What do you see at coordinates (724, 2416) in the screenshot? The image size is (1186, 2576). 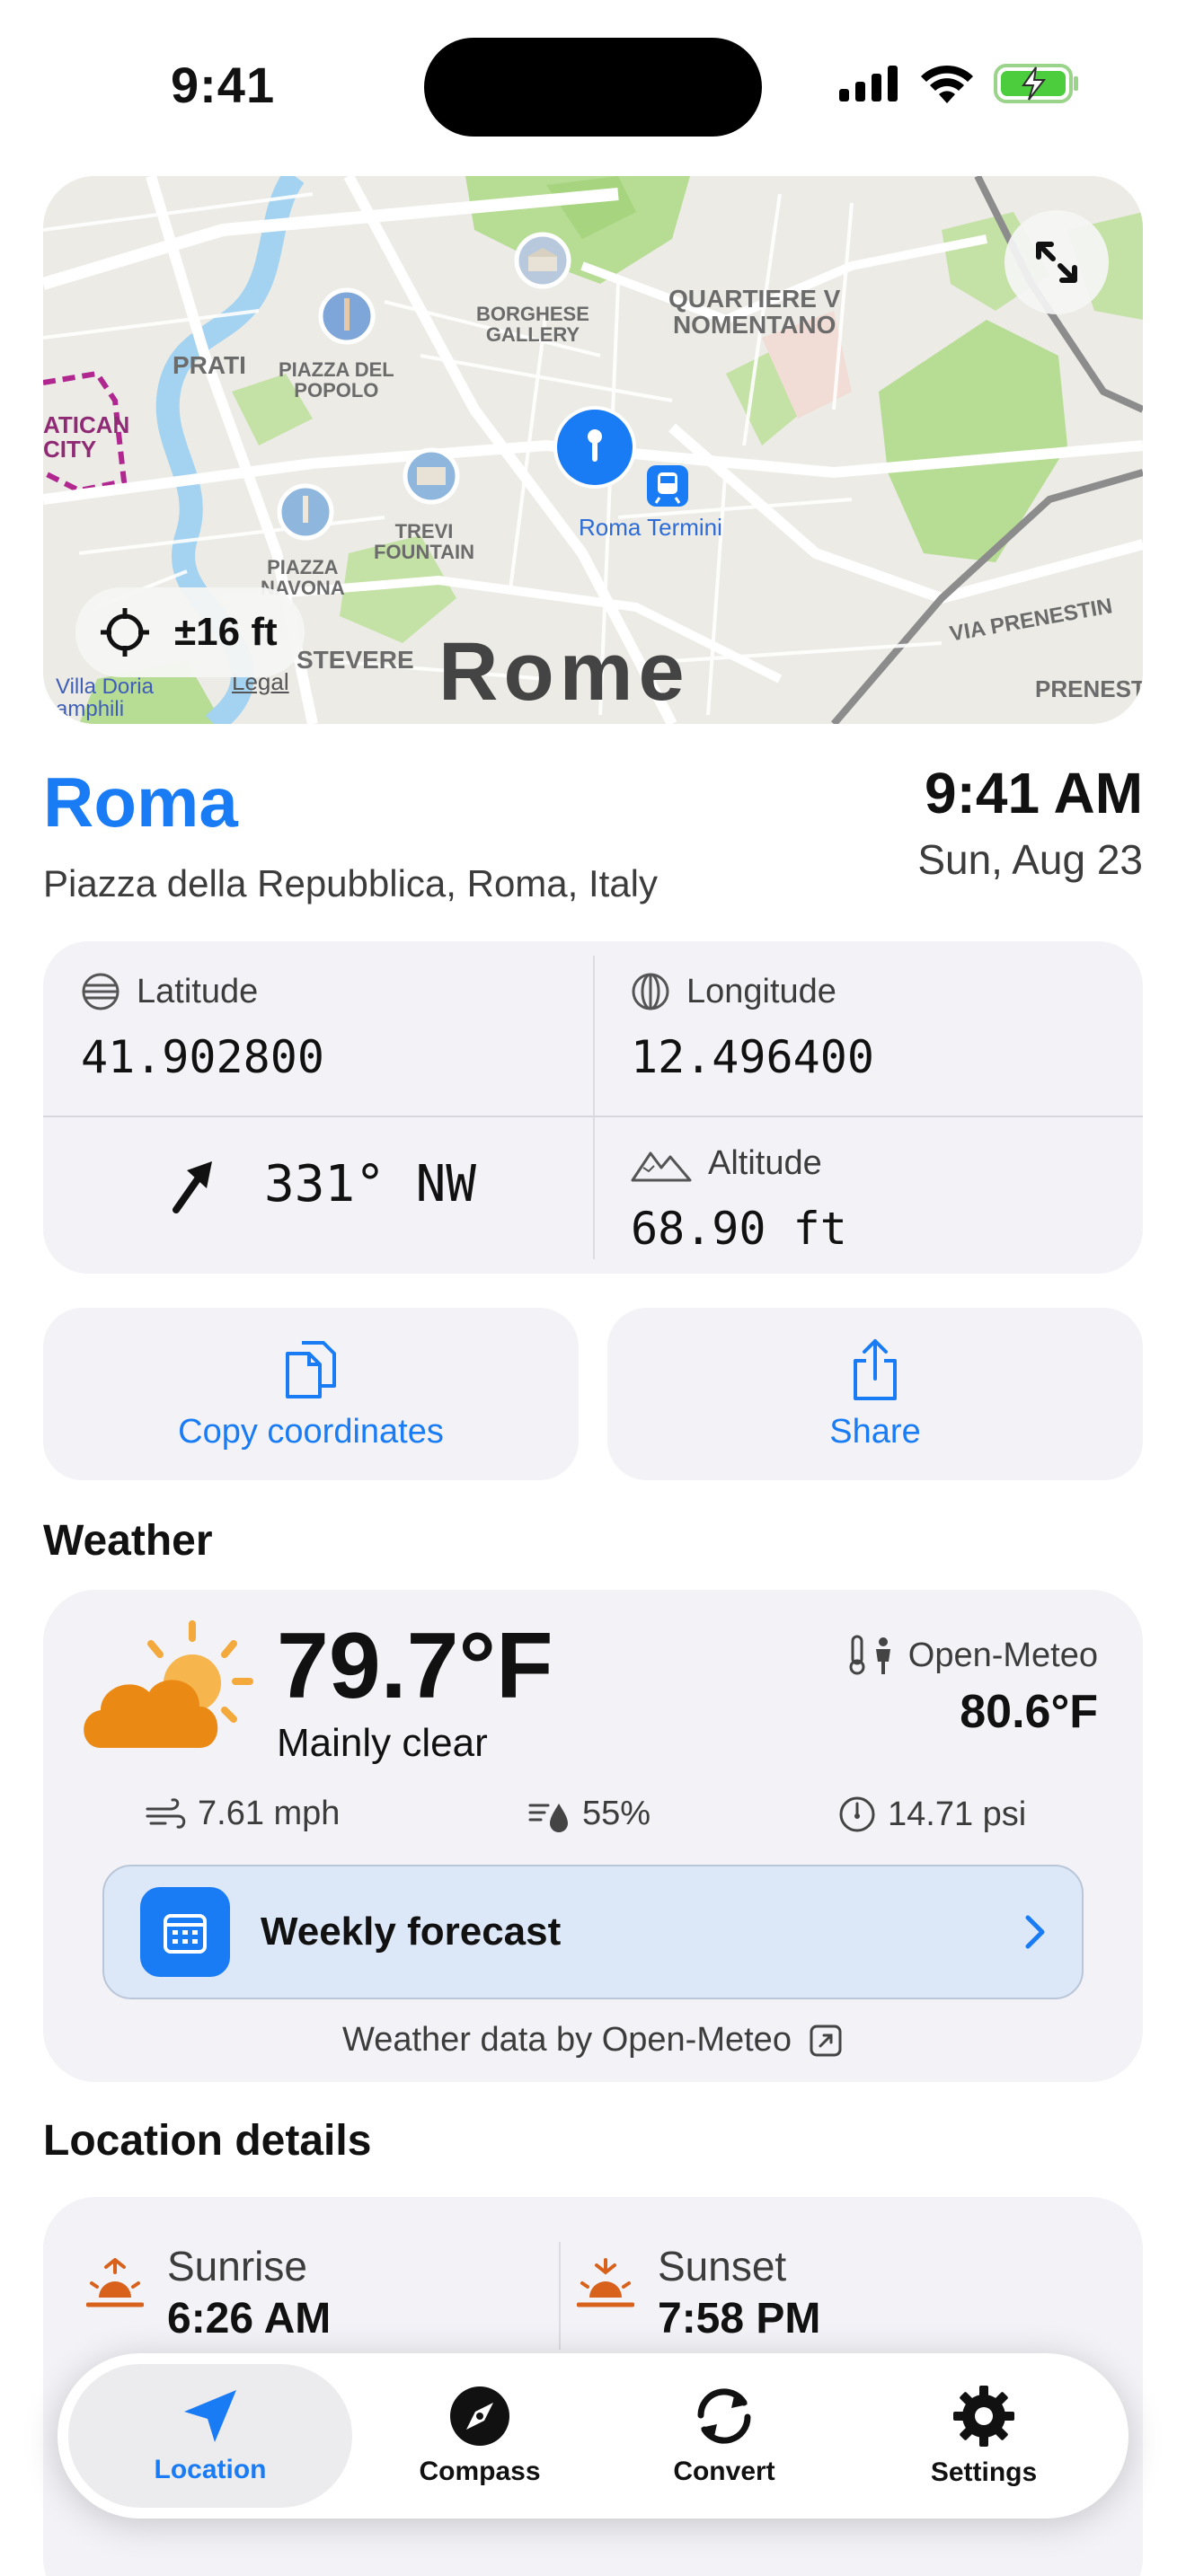 I see `convert-arrows-icon` at bounding box center [724, 2416].